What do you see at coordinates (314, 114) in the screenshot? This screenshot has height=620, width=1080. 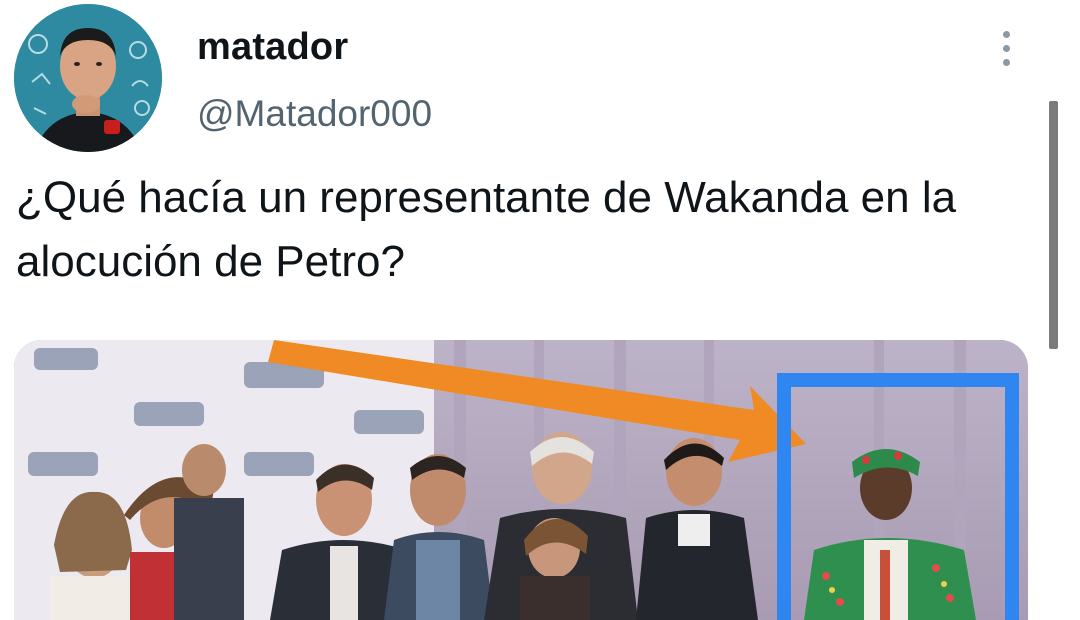 I see `author-handle: @Matador000` at bounding box center [314, 114].